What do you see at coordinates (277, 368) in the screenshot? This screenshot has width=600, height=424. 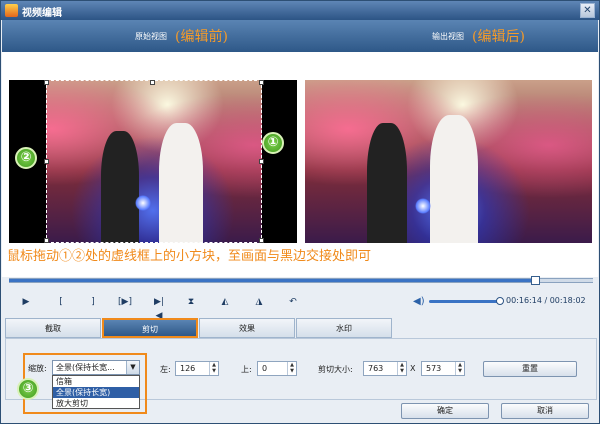 I see `top-input: 0 ▲ ▼` at bounding box center [277, 368].